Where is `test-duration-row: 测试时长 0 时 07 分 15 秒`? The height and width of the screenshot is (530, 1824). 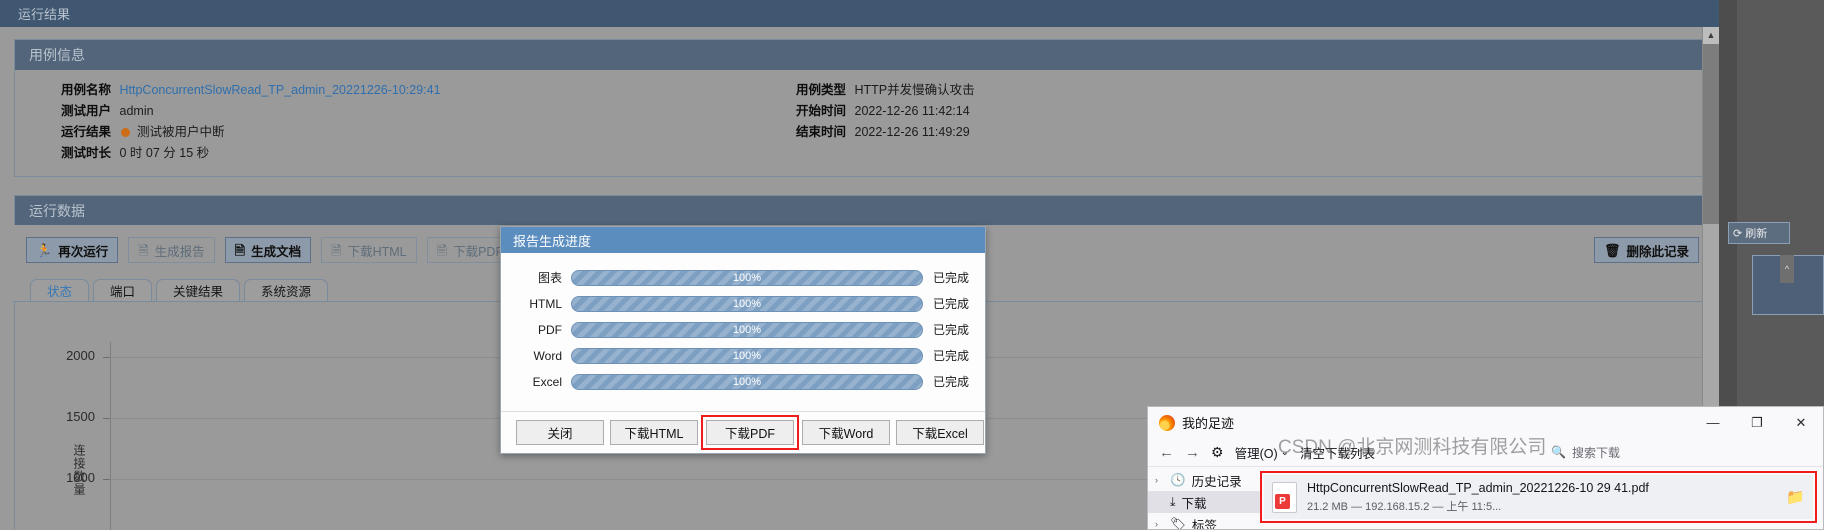 test-duration-row: 测试时长 0 时 07 分 15 秒 is located at coordinates (428, 153).